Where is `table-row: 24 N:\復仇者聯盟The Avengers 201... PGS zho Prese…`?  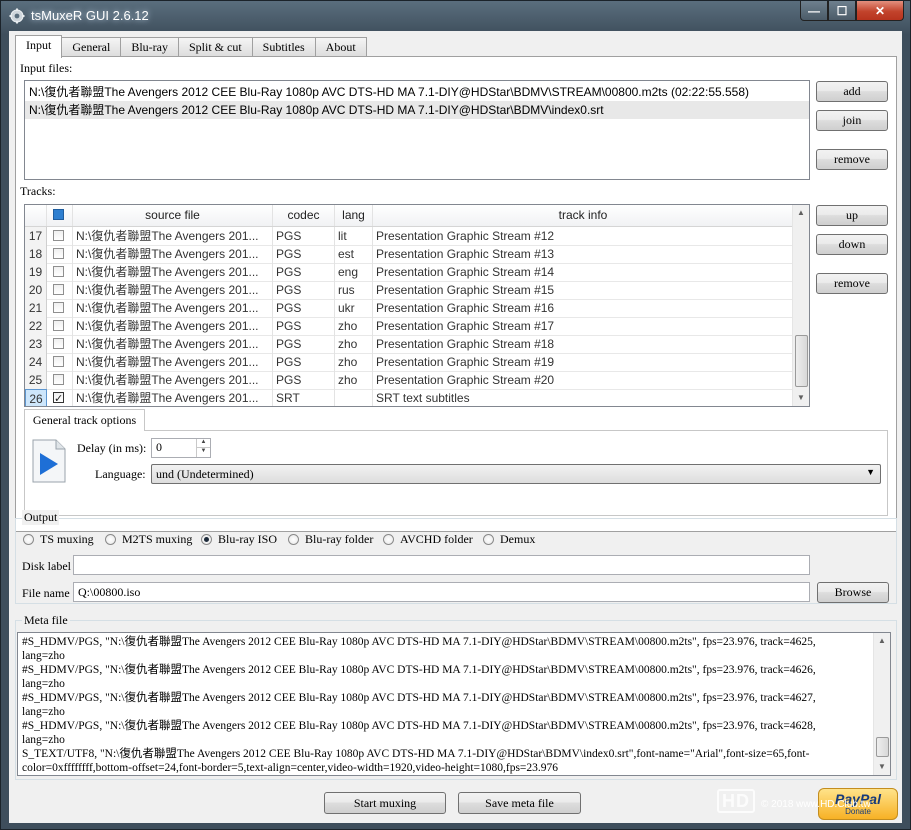
table-row: 24 N:\復仇者聯盟The Avengers 201... PGS zho Prese… is located at coordinates (409, 362).